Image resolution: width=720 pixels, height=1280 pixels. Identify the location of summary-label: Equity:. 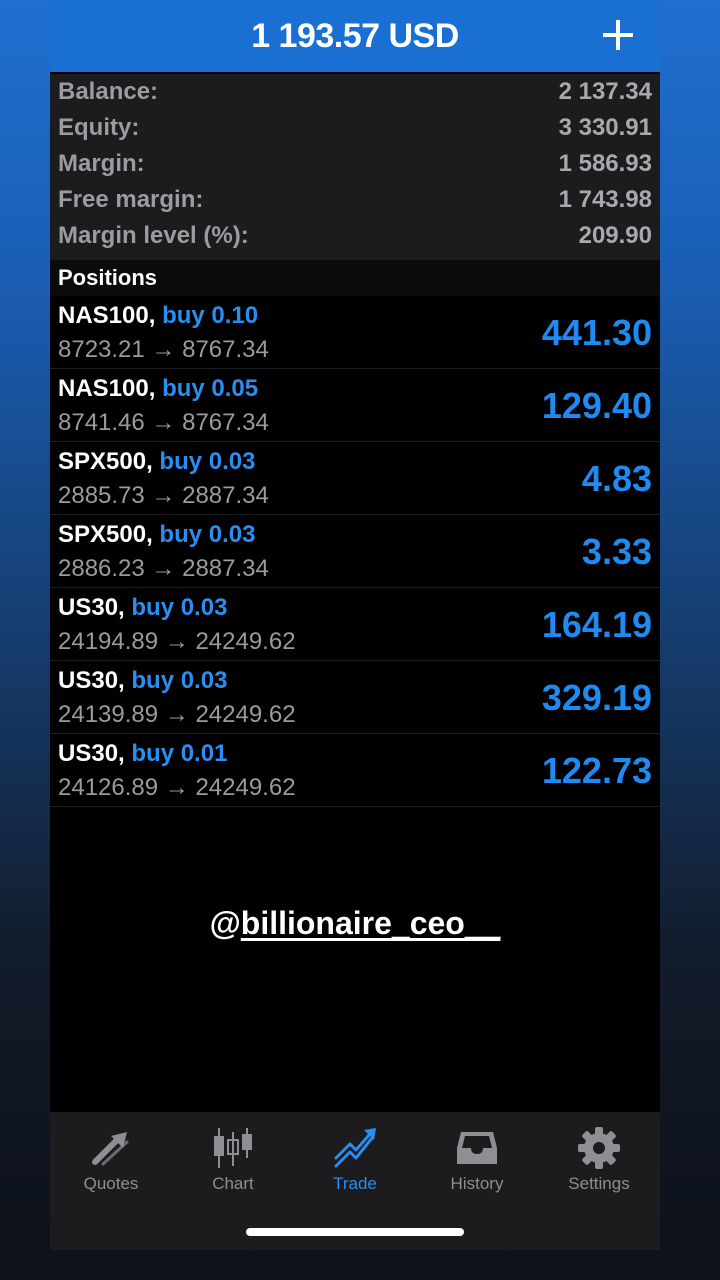
(99, 127).